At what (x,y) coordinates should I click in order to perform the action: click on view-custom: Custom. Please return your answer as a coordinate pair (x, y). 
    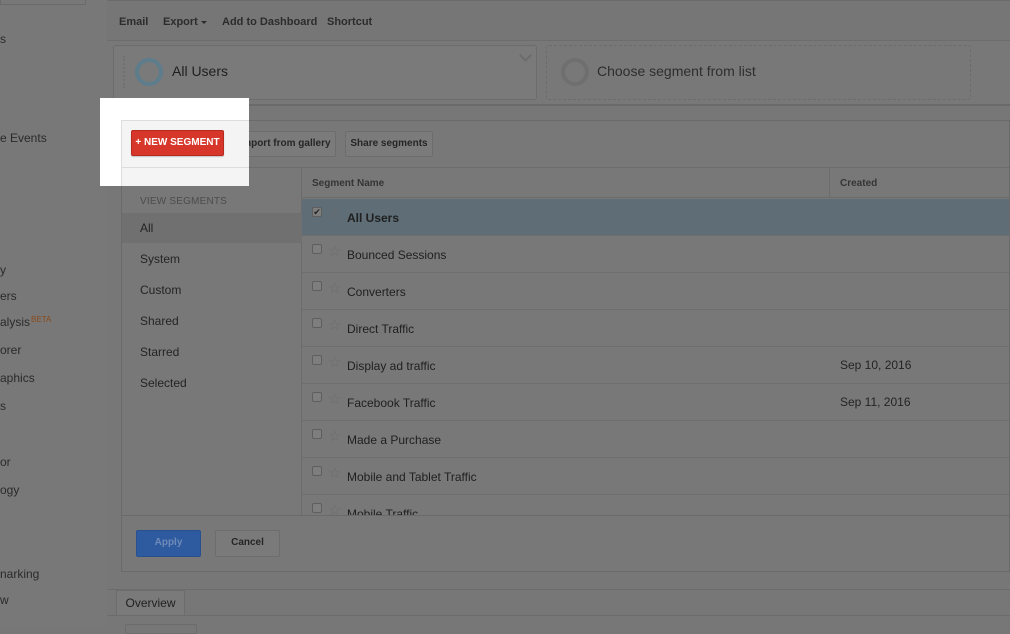
    Looking at the image, I should click on (212, 290).